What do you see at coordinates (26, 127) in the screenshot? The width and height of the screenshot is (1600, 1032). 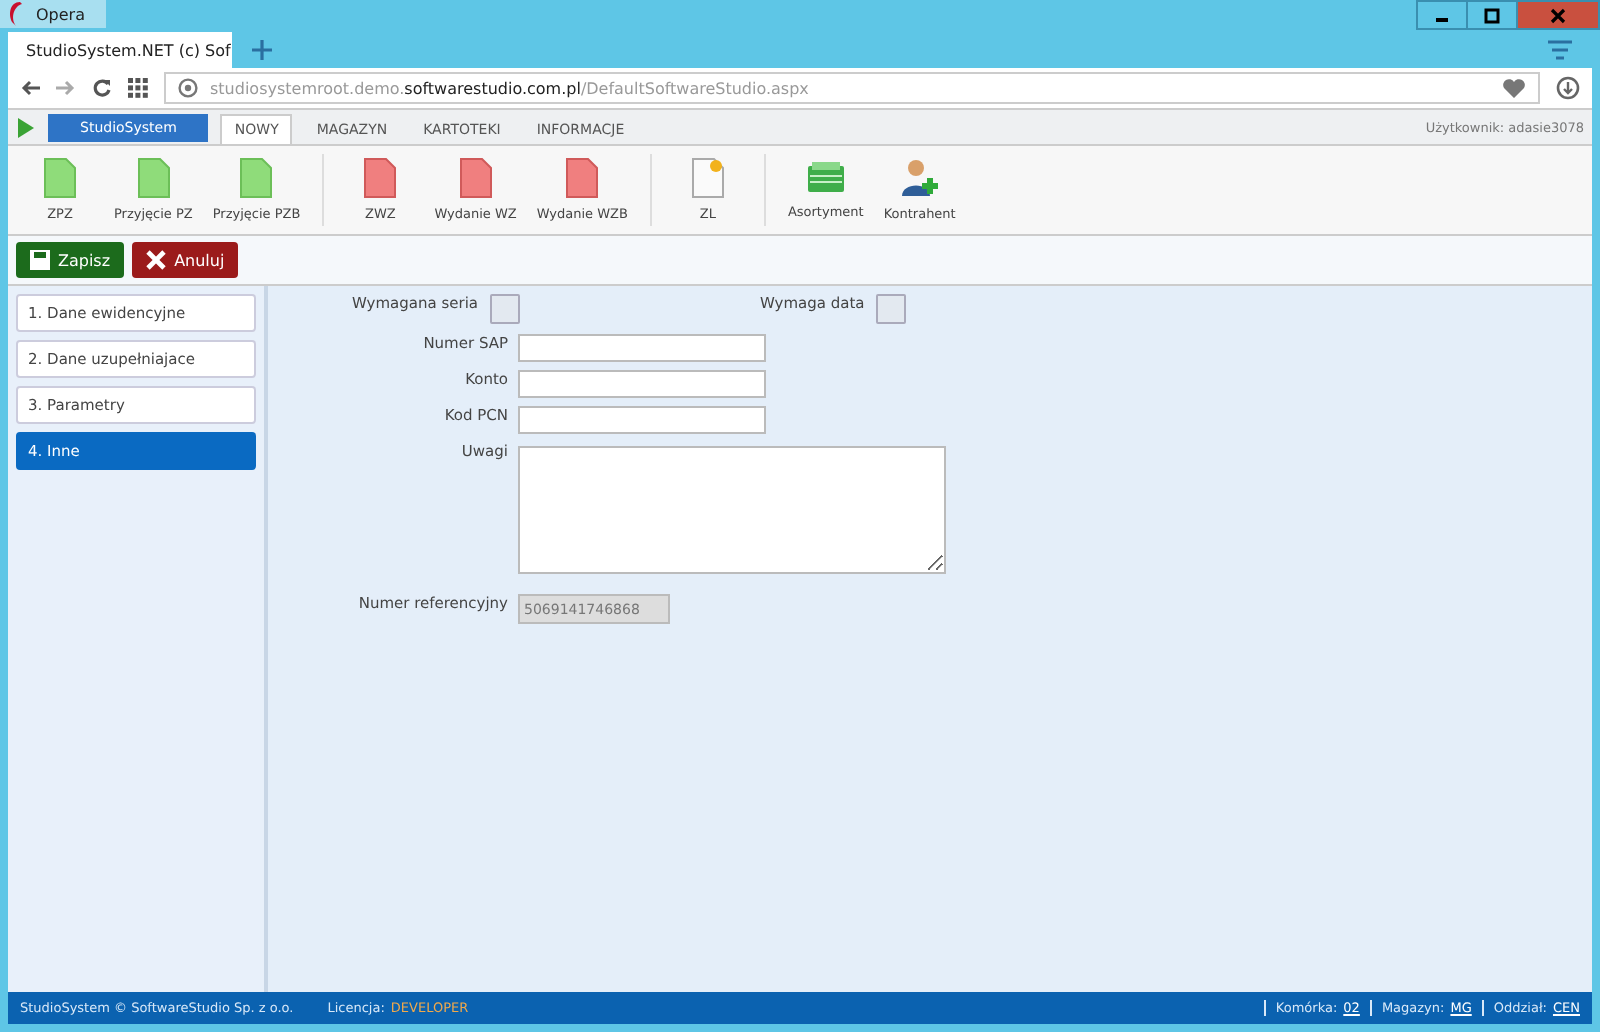 I see `play-logo-icon` at bounding box center [26, 127].